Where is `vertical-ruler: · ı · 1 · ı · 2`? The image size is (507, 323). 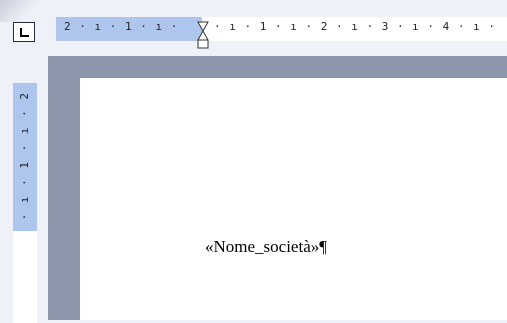
vertical-ruler: · ı · 1 · ı · 2 is located at coordinates (25, 203).